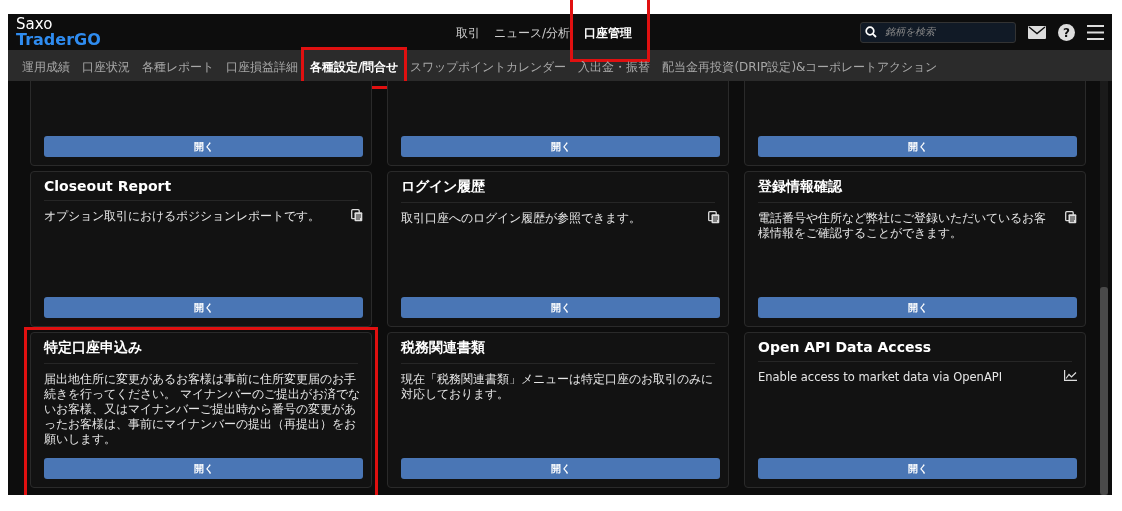 The image size is (1122, 511). Describe the element at coordinates (202, 409) in the screenshot. I see `card-description: 届出地住所に変更があるお客様は事前に住所変更届のお手続きを行ってください。 マイナンバーのご提出がお済でないお客様、又はマイナンバーご提出時から番号の変更があったお客様は、事前にマイナンバーの提出（再提出）をお願いします。` at that location.